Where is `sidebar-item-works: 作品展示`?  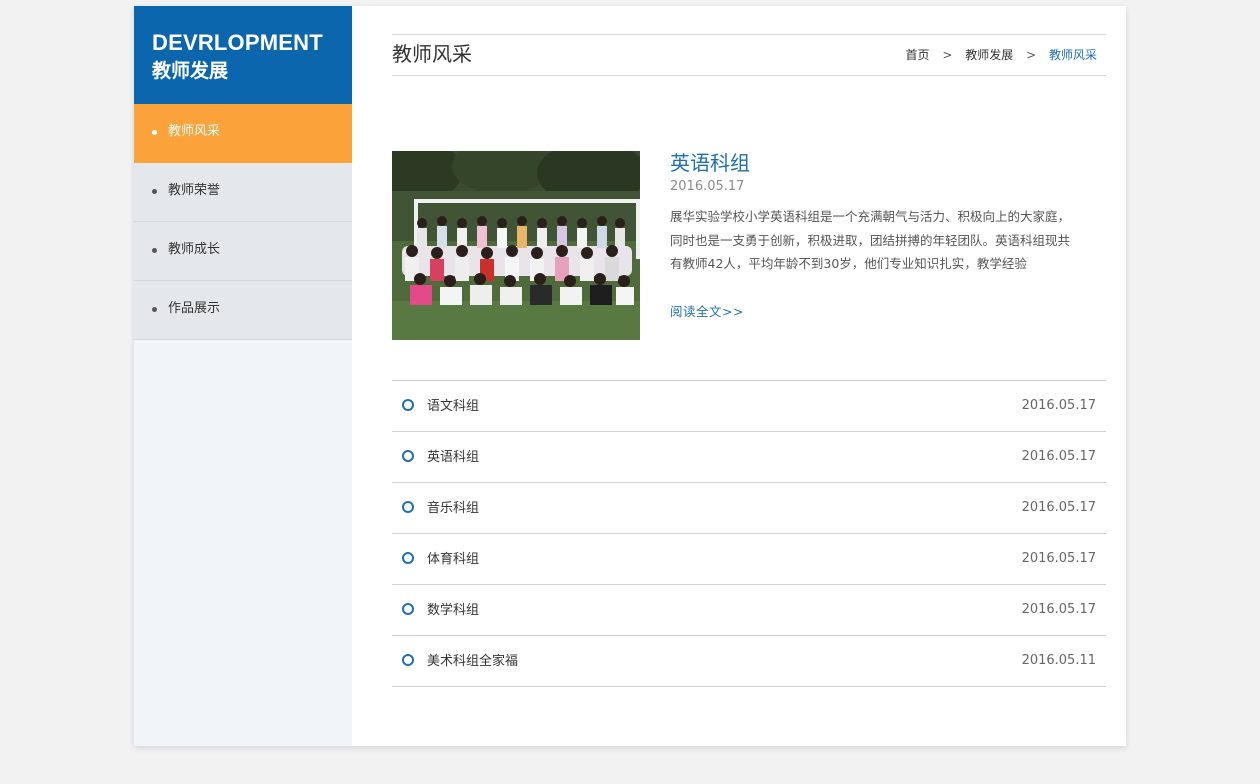 sidebar-item-works: 作品展示 is located at coordinates (243, 310).